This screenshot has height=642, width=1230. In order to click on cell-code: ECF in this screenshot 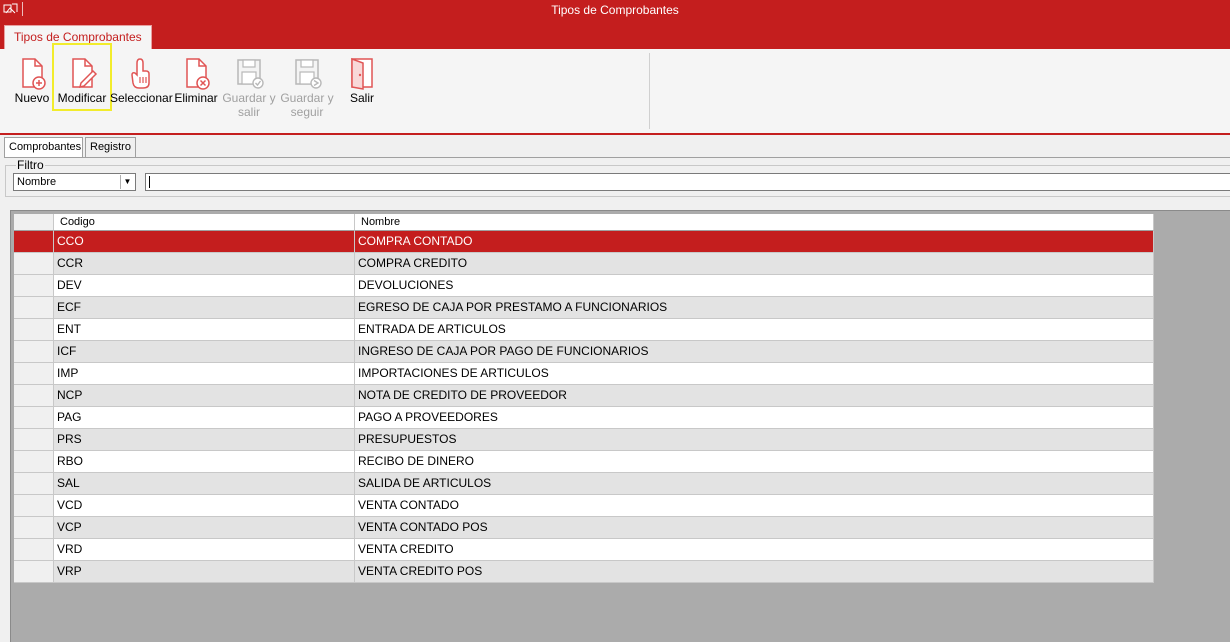, I will do `click(204, 308)`.